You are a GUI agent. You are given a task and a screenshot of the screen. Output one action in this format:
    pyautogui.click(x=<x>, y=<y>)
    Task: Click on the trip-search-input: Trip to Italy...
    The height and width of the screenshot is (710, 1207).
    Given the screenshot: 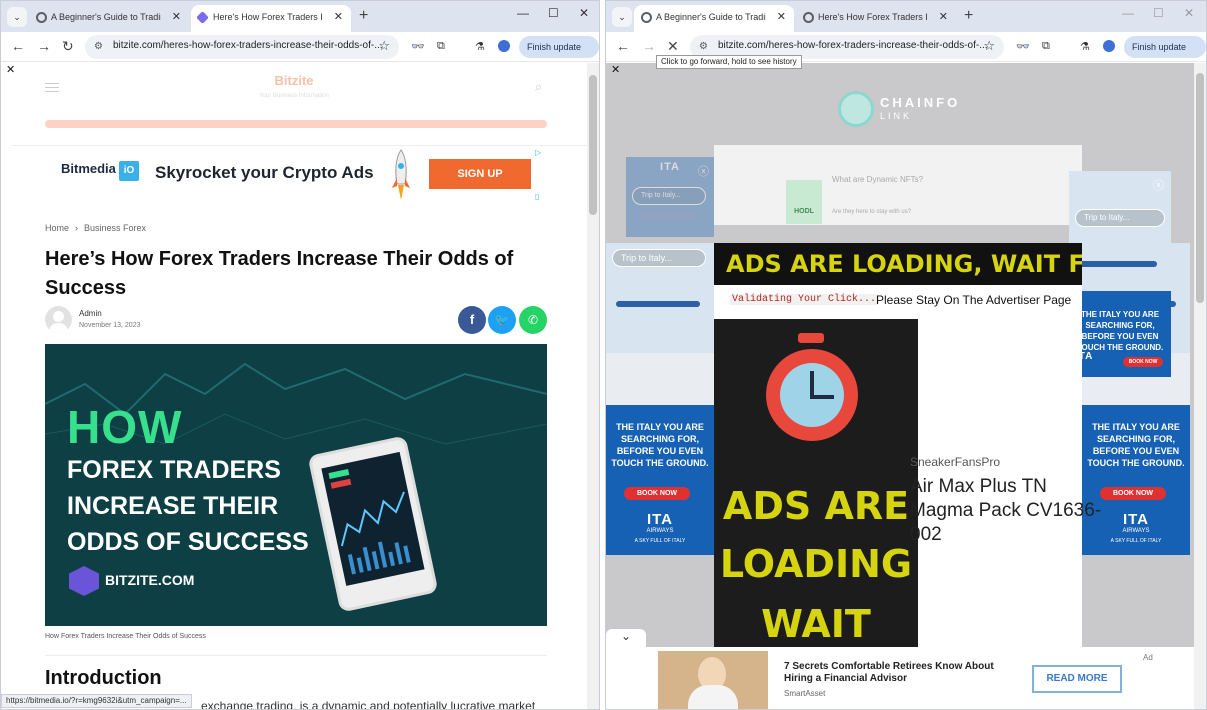 What is the action you would take?
    pyautogui.click(x=659, y=258)
    